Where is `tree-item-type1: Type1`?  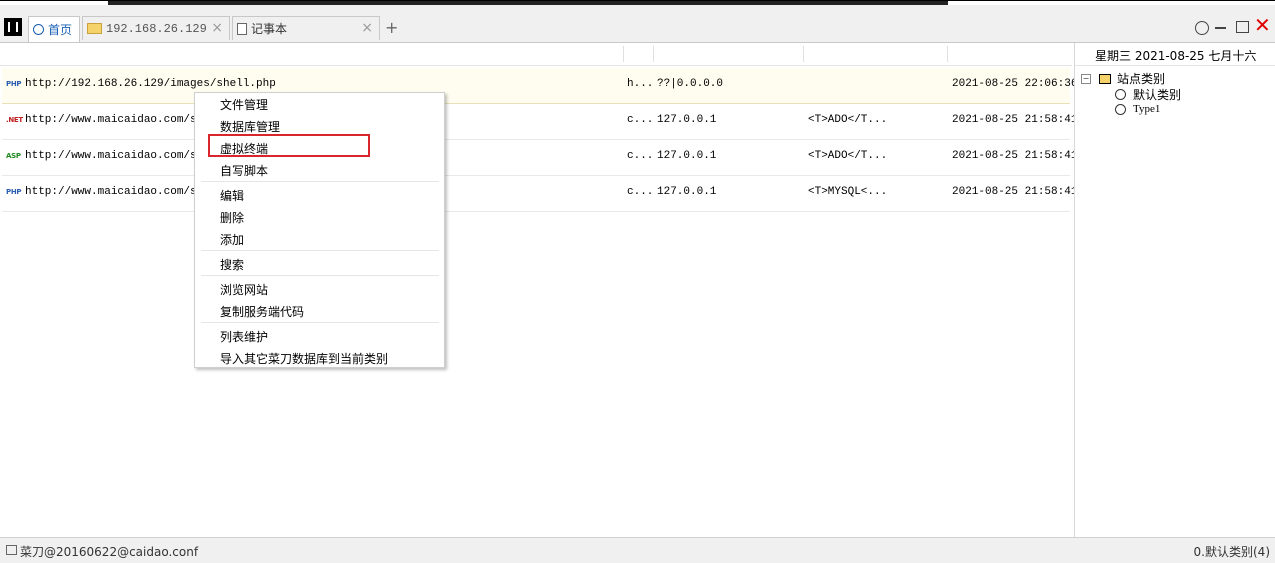 tree-item-type1: Type1 is located at coordinates (1137, 109).